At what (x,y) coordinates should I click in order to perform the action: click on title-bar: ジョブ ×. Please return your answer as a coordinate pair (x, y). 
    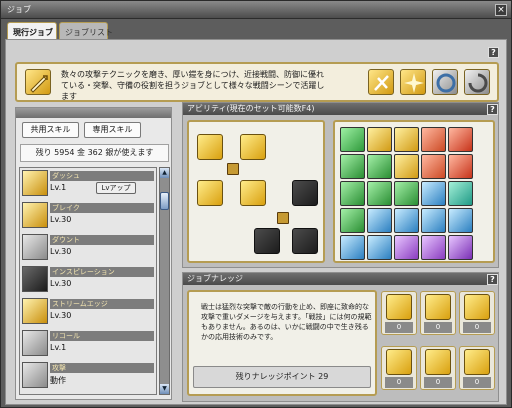
    Looking at the image, I should click on (256, 10).